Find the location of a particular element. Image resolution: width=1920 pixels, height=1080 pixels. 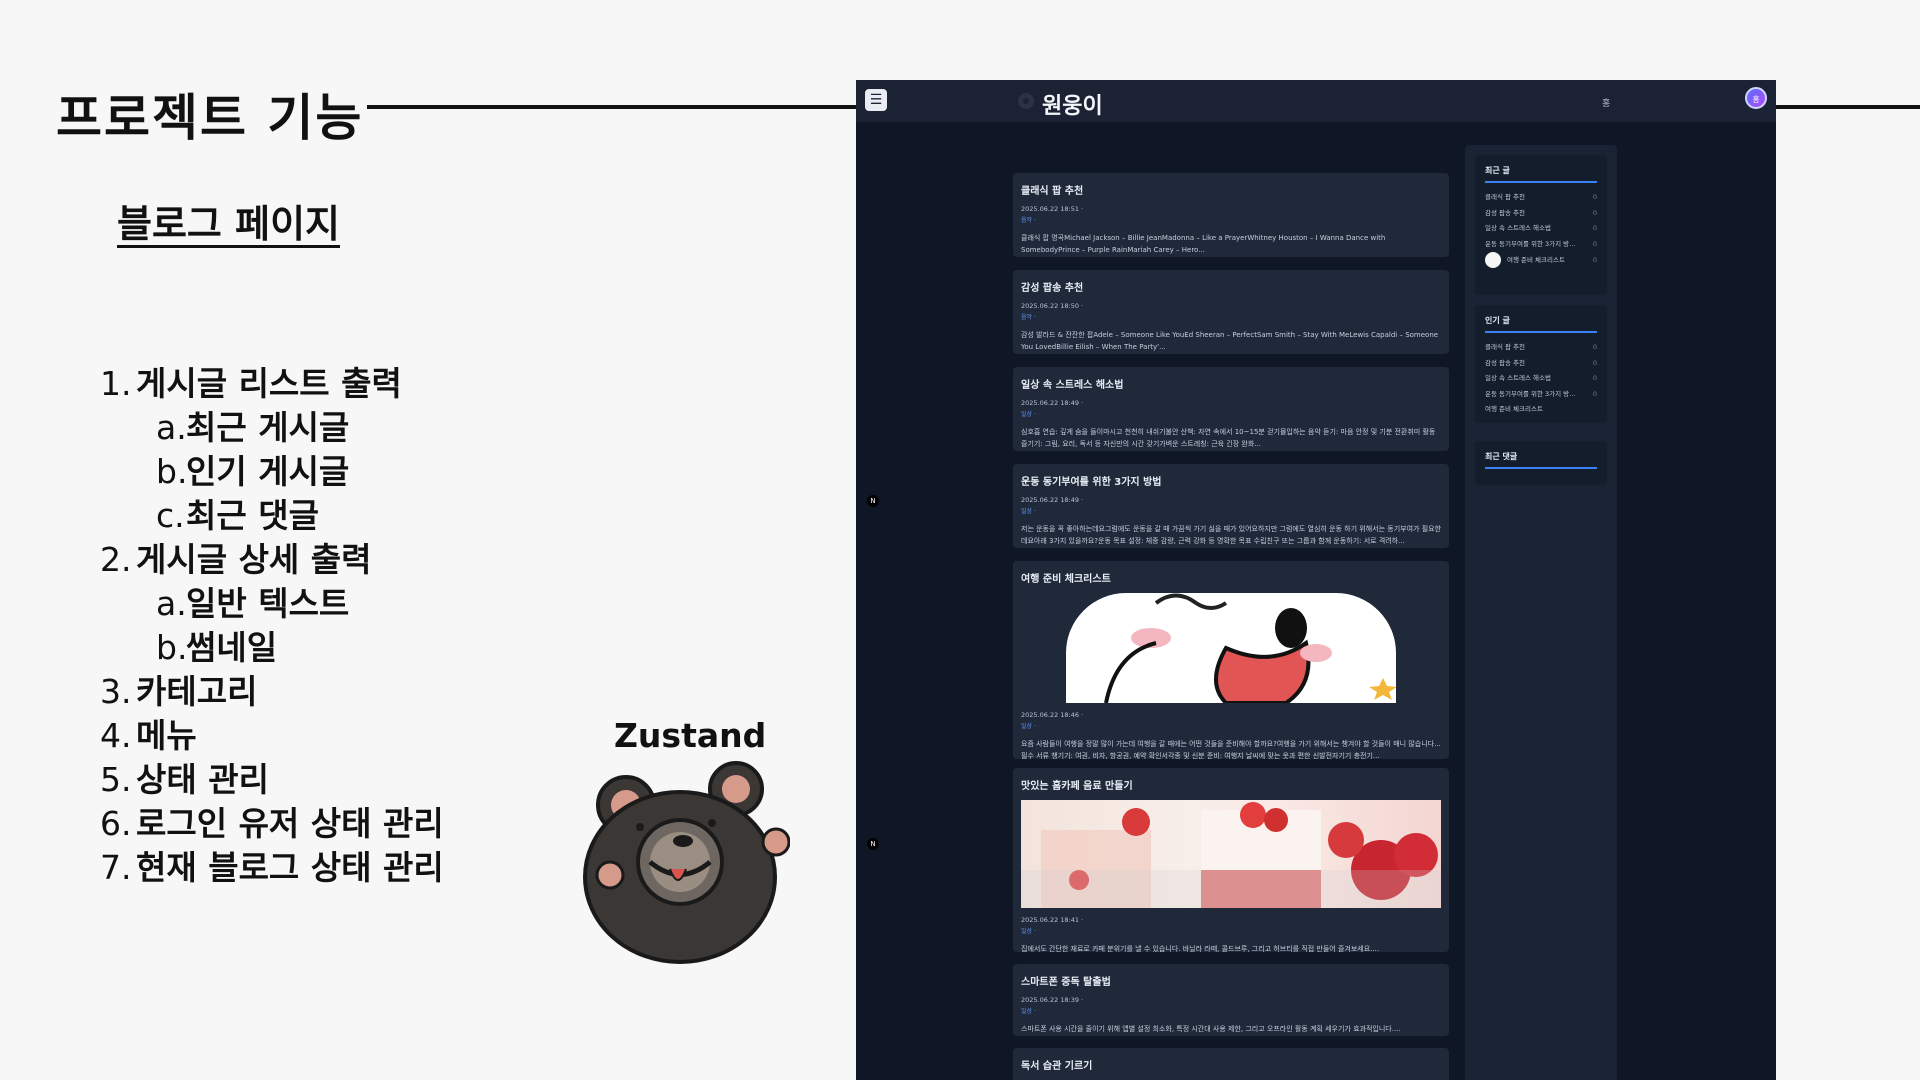

feature-subitem: c.최근 댓글 is located at coordinates (237, 515).